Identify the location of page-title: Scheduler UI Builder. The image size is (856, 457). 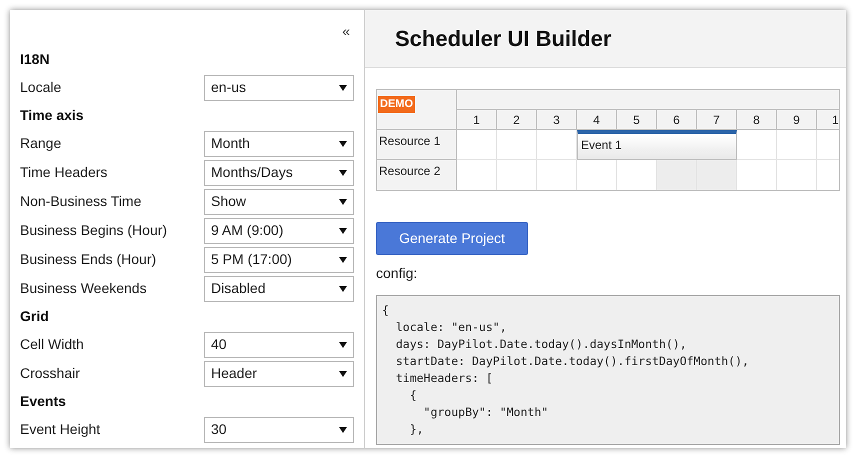
(503, 39).